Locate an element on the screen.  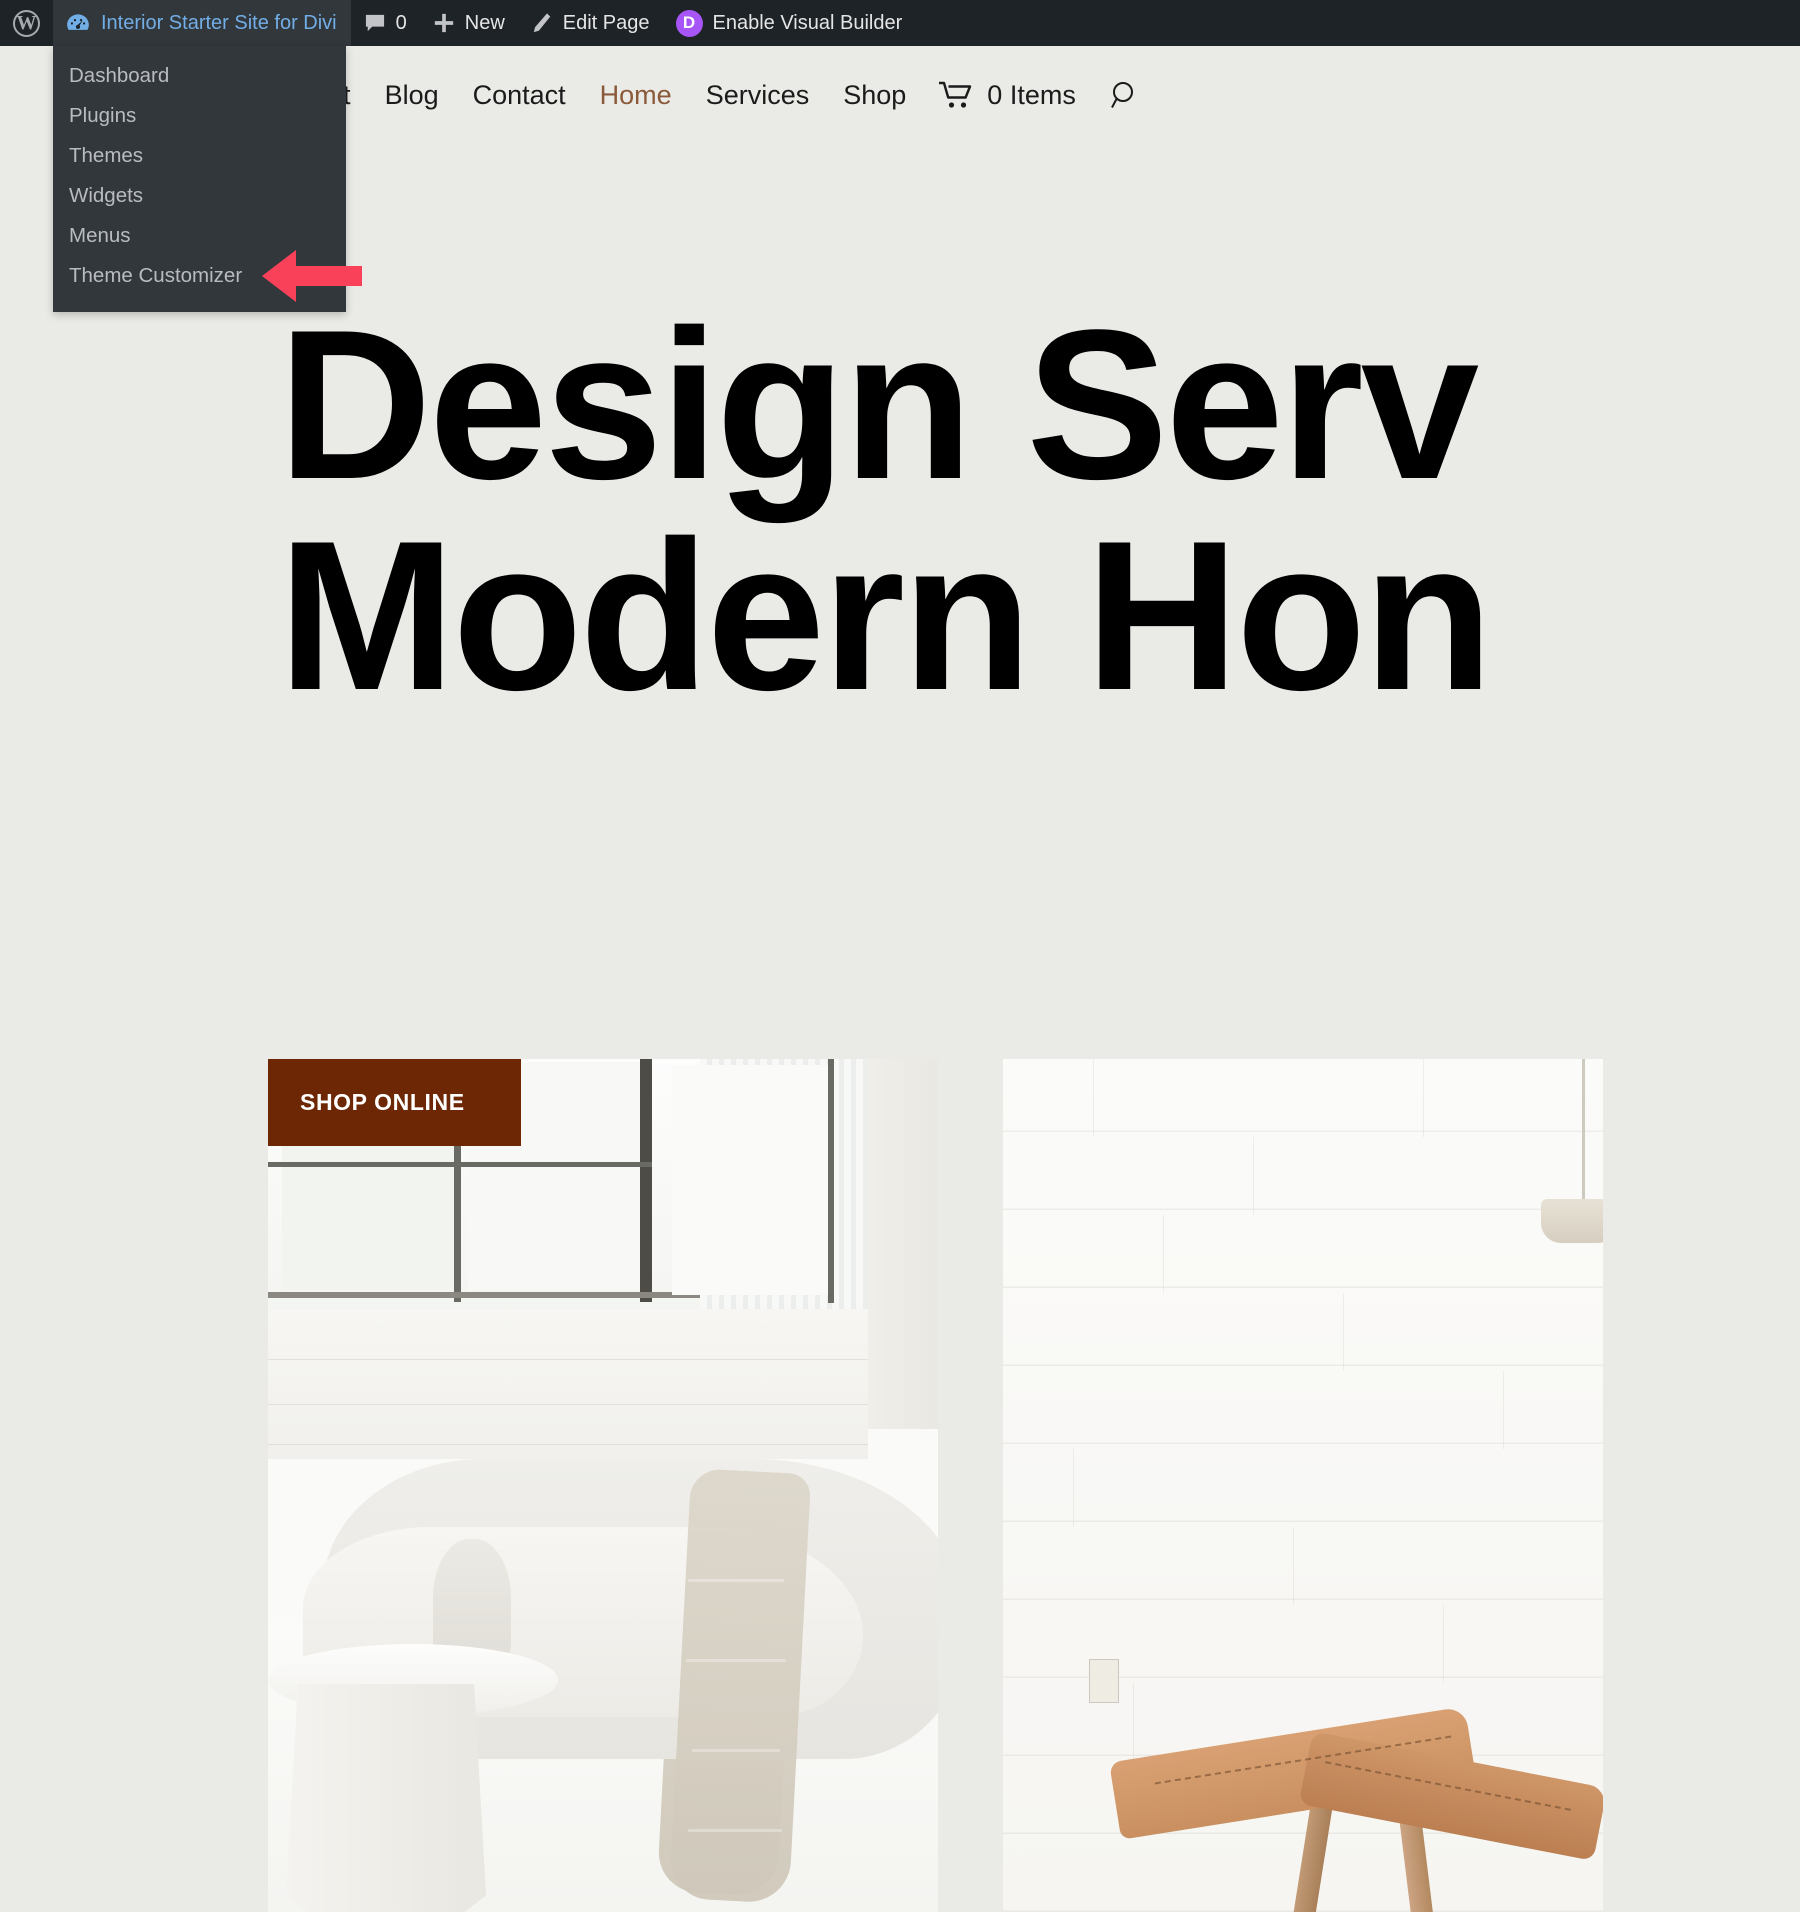
edit-page-label: Edit Page is located at coordinates (606, 22).